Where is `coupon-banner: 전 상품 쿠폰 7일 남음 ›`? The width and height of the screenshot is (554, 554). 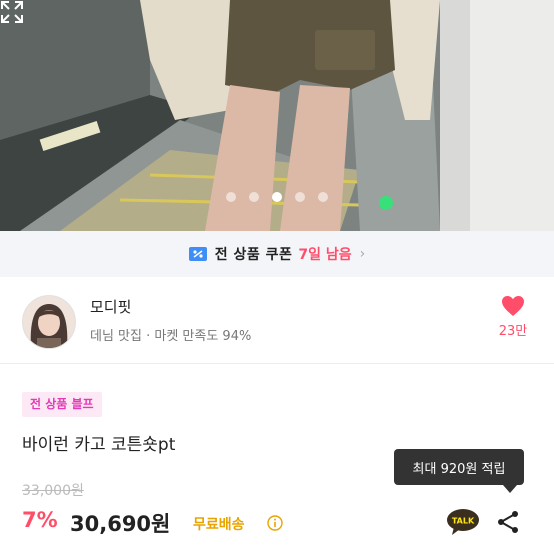 coupon-banner: 전 상품 쿠폰 7일 남음 › is located at coordinates (277, 254).